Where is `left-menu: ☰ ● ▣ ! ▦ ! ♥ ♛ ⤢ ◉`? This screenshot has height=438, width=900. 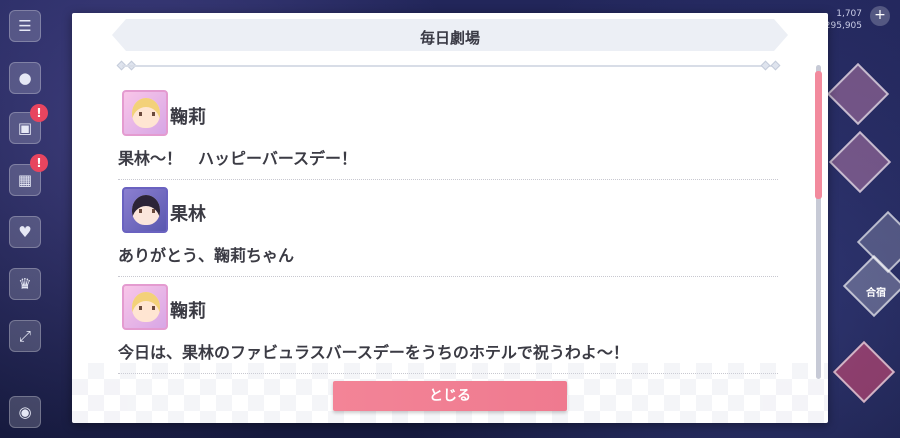
left-menu: ☰ ● ▣ ! ▦ ! ♥ ♛ ⤢ ◉ is located at coordinates (26, 219).